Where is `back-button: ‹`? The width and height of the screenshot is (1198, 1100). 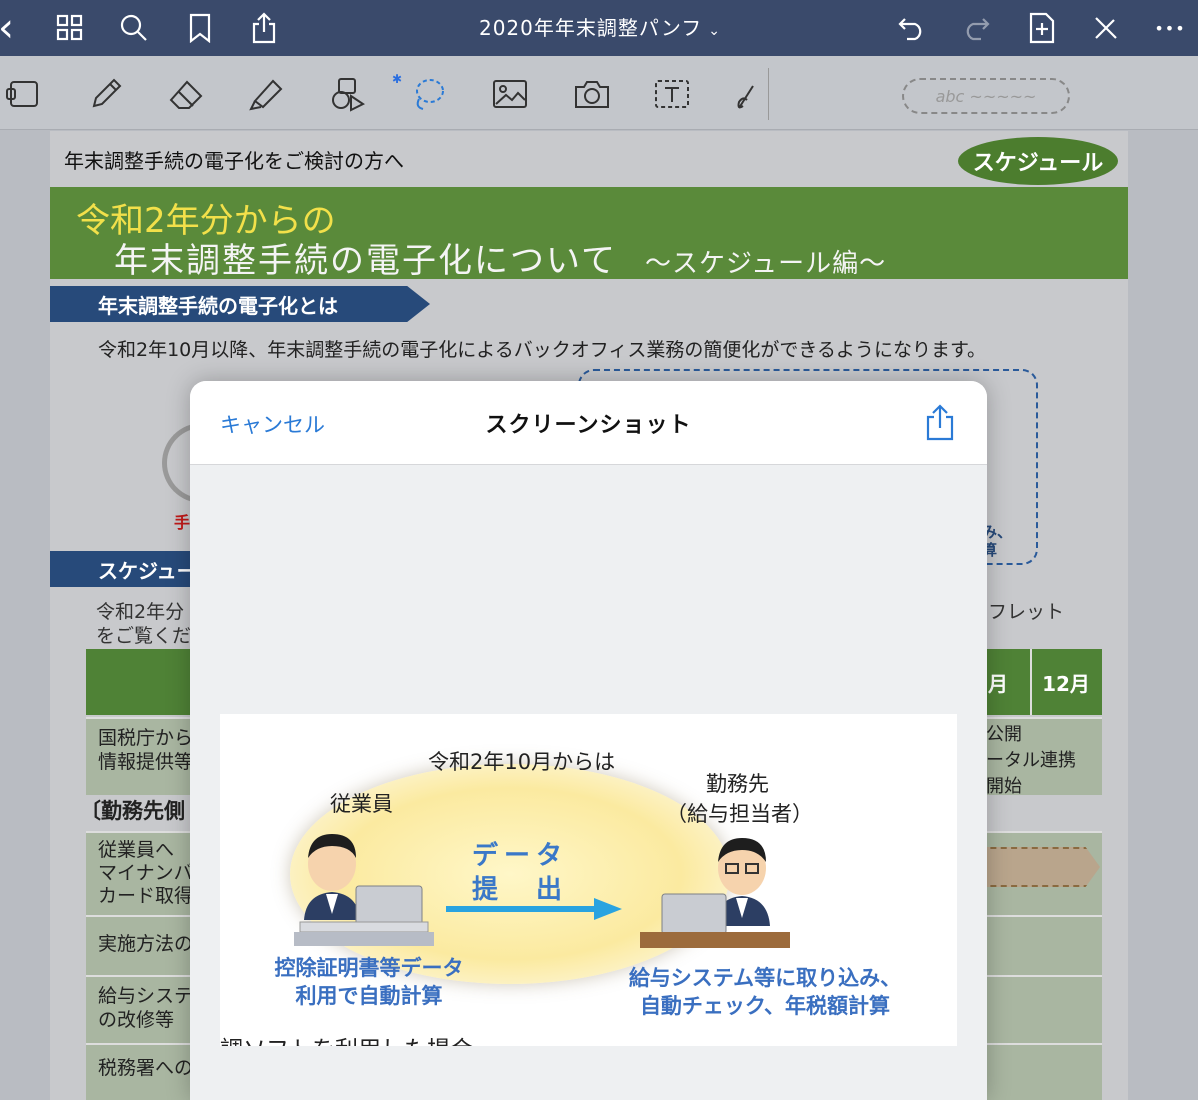 back-button: ‹ is located at coordinates (13, 28).